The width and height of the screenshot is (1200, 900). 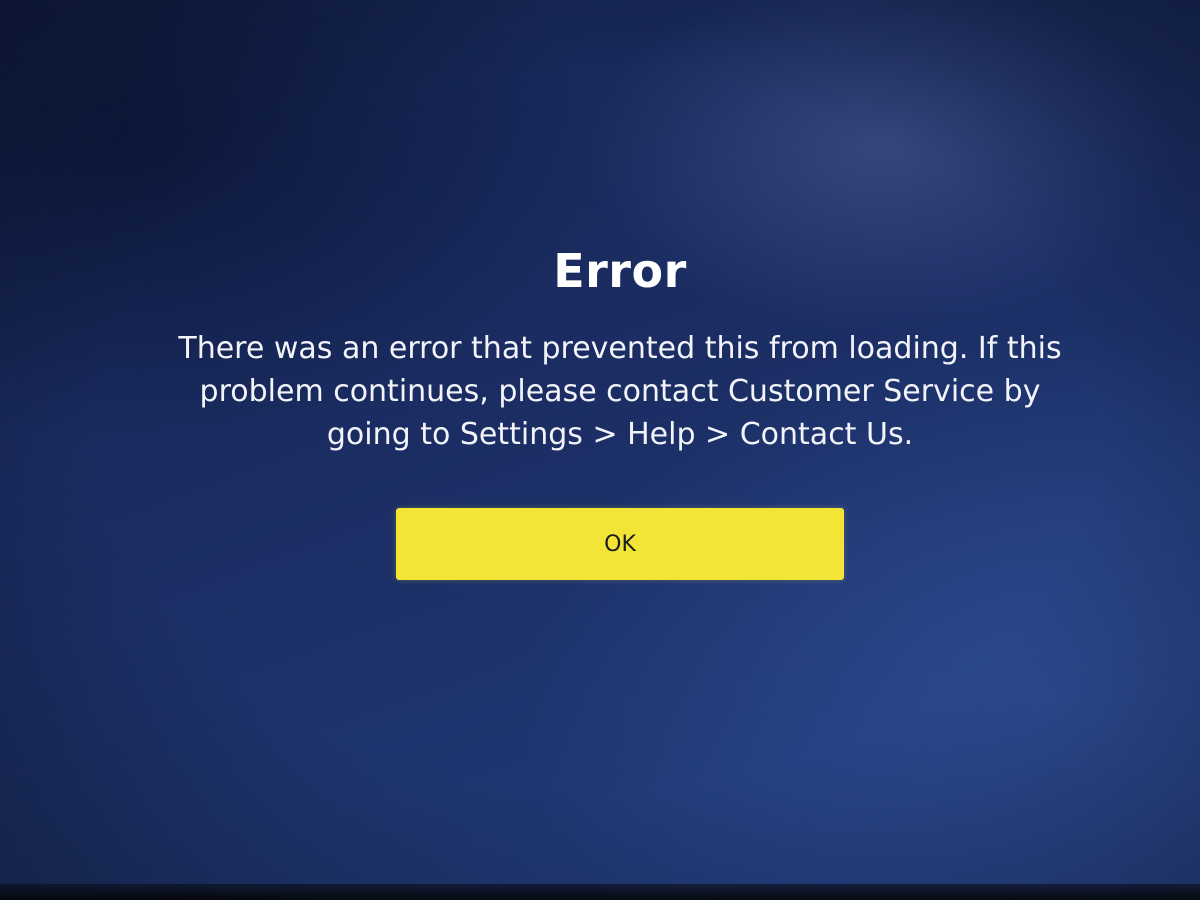 What do you see at coordinates (620, 271) in the screenshot?
I see `dialog-title: Error` at bounding box center [620, 271].